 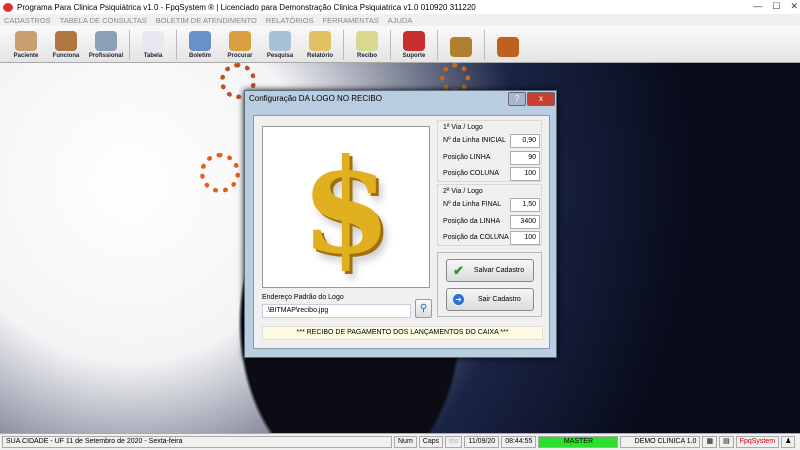 What do you see at coordinates (776, 6) in the screenshot?
I see `maximize-button: ☐` at bounding box center [776, 6].